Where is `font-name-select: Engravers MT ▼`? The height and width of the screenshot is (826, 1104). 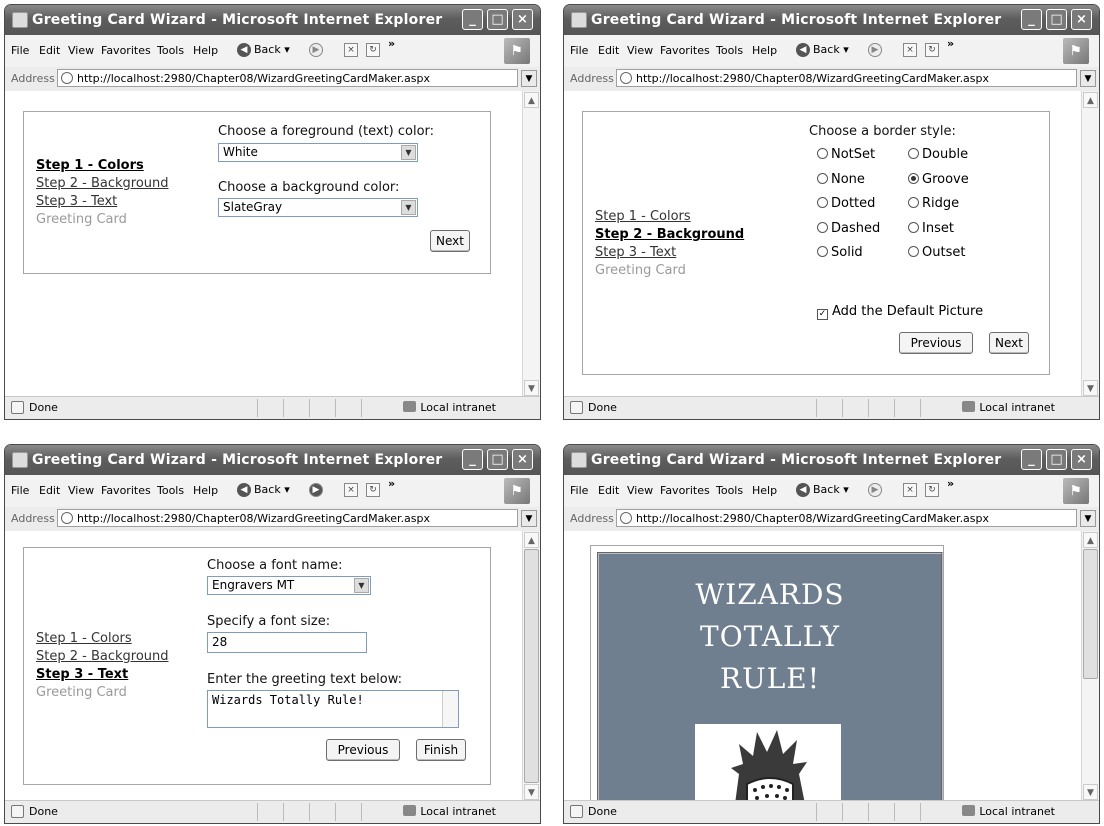
font-name-select: Engravers MT ▼ is located at coordinates (289, 585).